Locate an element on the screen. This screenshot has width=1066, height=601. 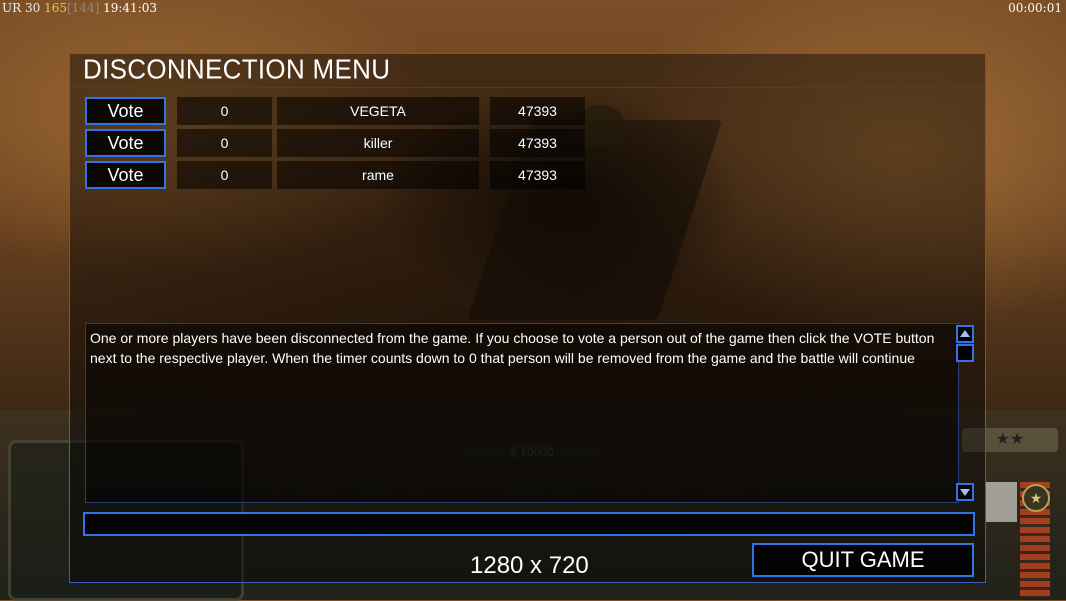
chat-input is located at coordinates (529, 524).